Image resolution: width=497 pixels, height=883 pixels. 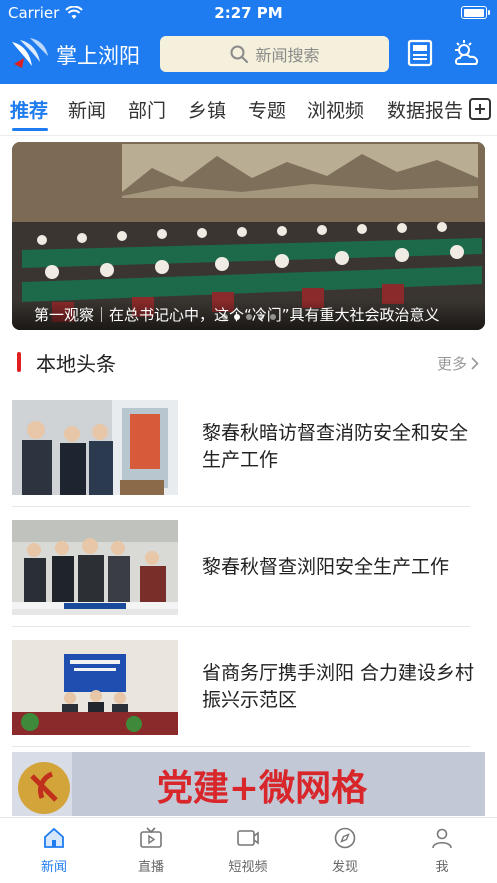 What do you see at coordinates (248, 838) in the screenshot?
I see `video-icon` at bounding box center [248, 838].